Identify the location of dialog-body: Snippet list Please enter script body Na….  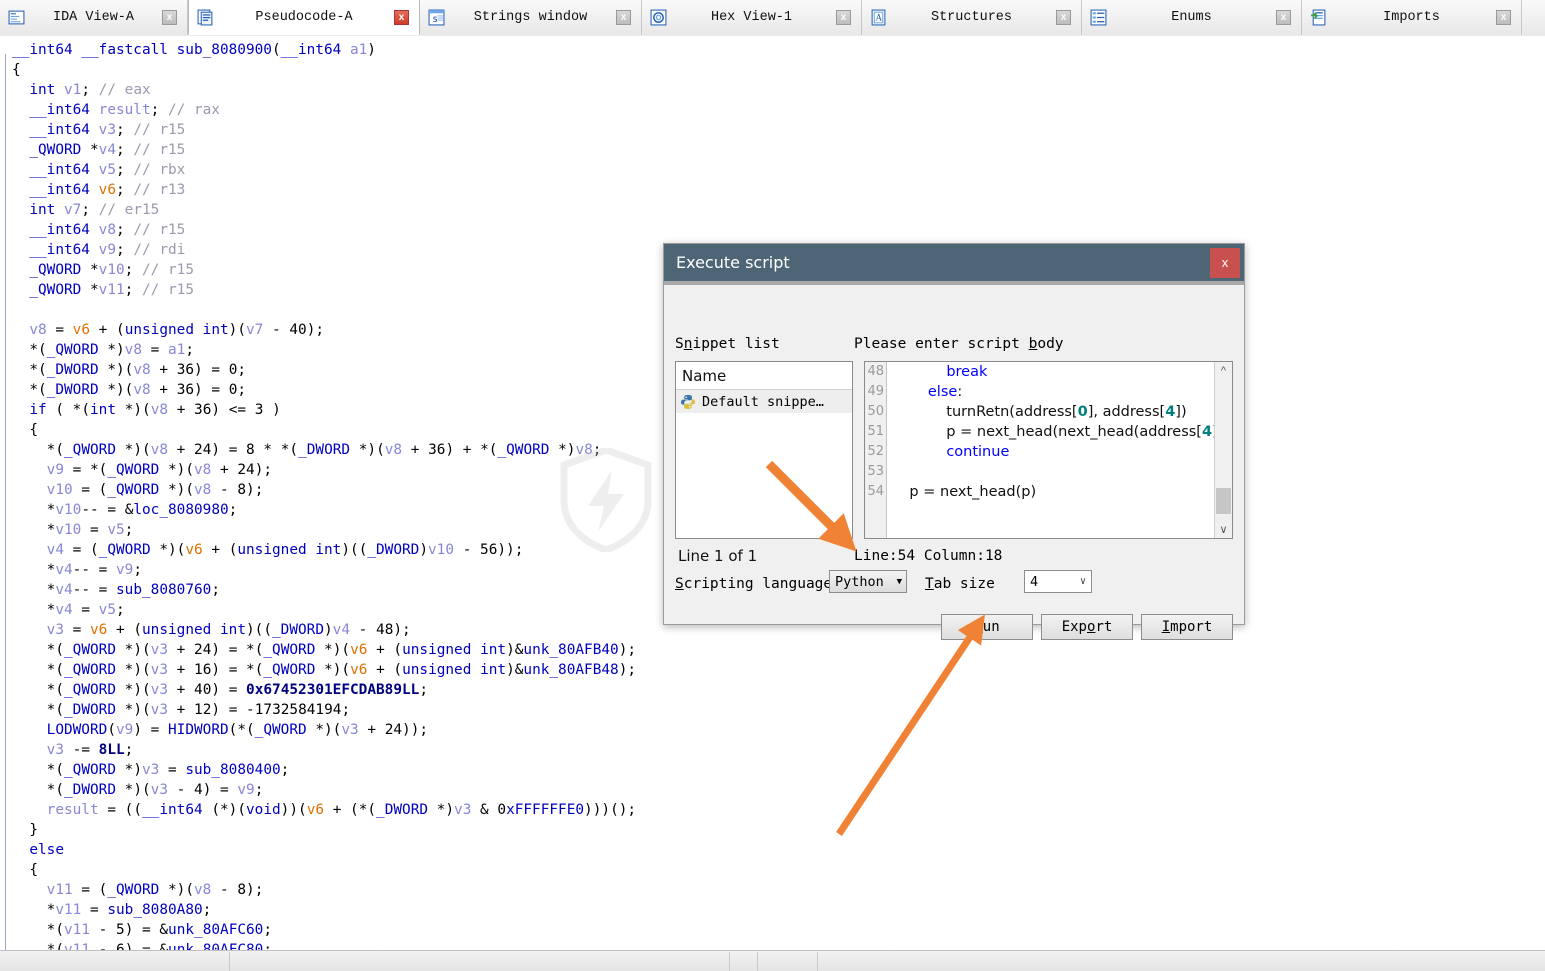
(954, 462).